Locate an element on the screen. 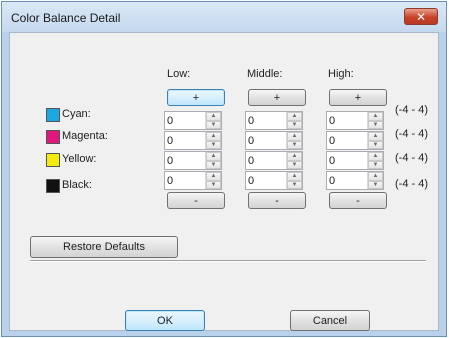 The width and height of the screenshot is (449, 338). high-decrease-button: - is located at coordinates (358, 200).